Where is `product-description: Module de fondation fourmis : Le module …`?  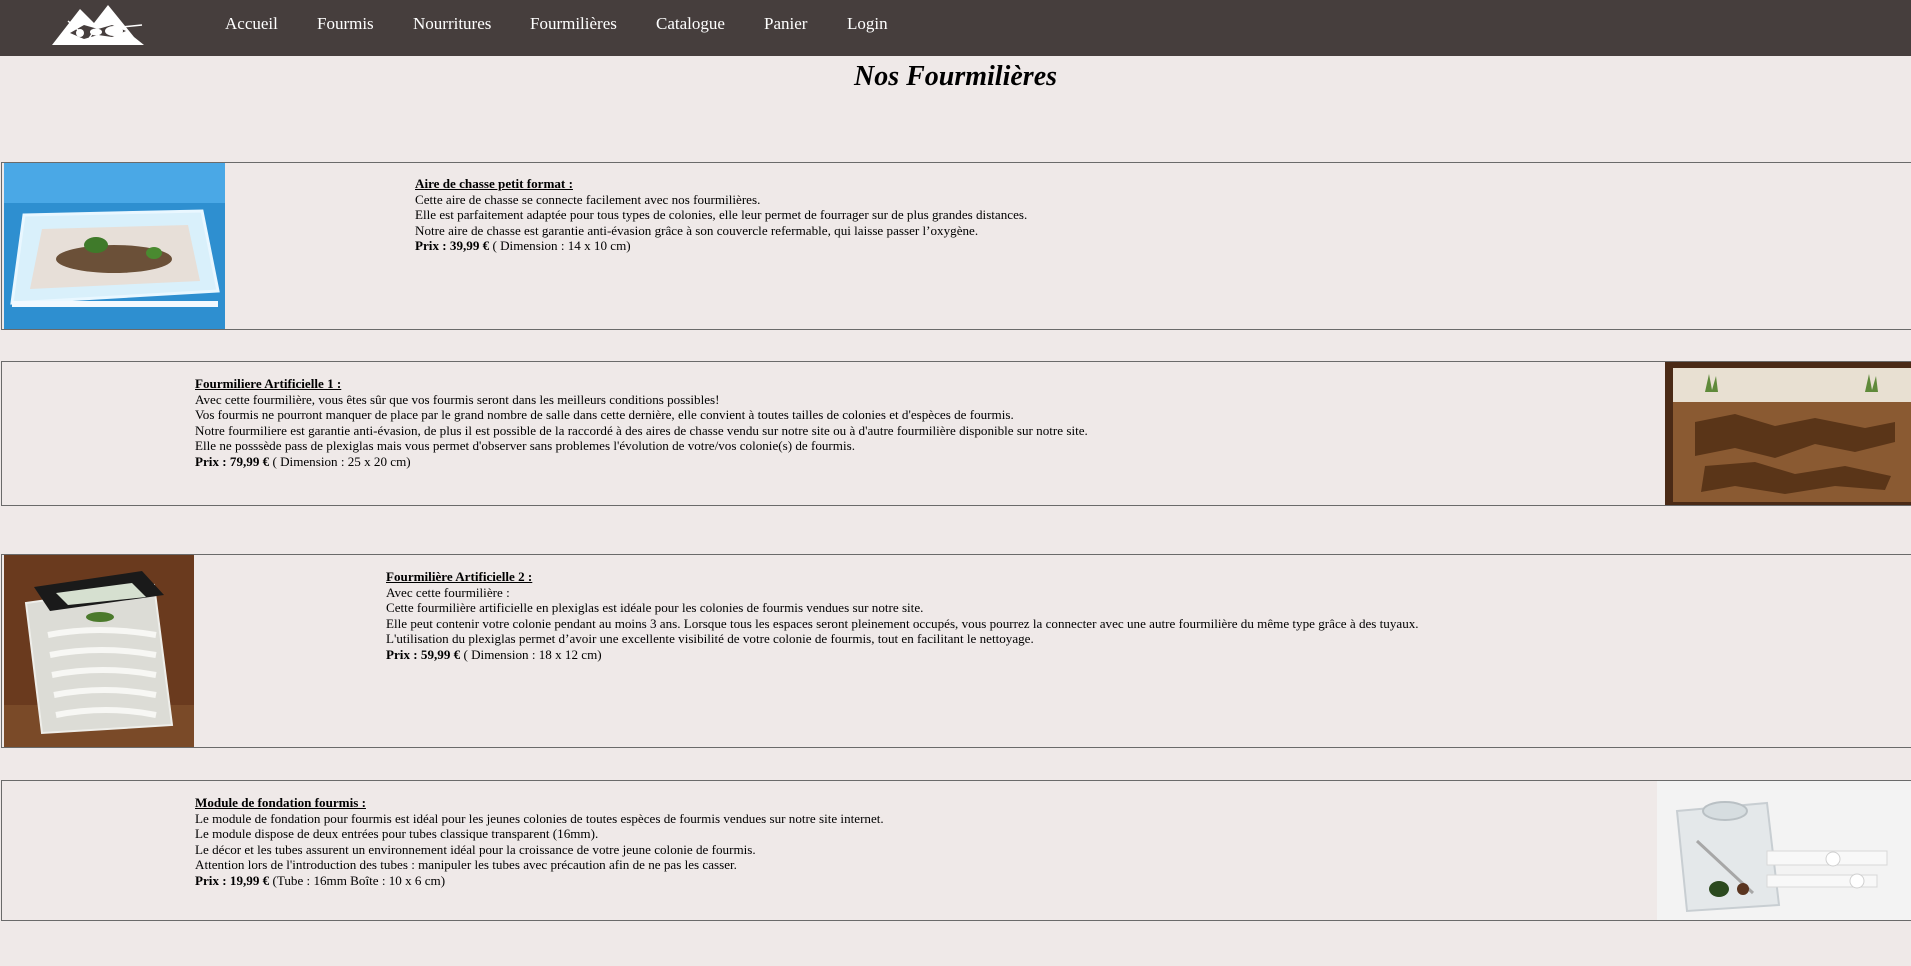
product-description: Module de fondation fourmis : Le module … is located at coordinates (539, 842).